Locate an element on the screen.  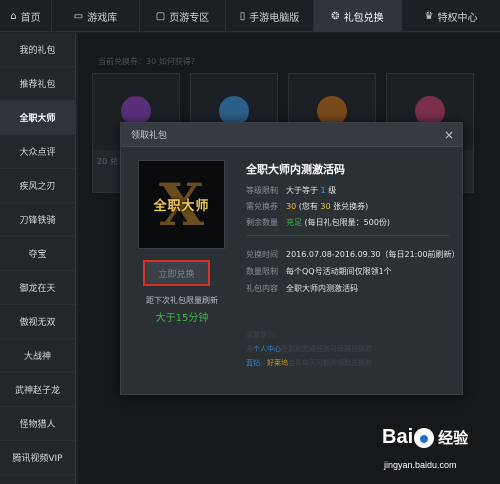
claim-now-button: 立即兑换 is located at coordinates (176, 273).